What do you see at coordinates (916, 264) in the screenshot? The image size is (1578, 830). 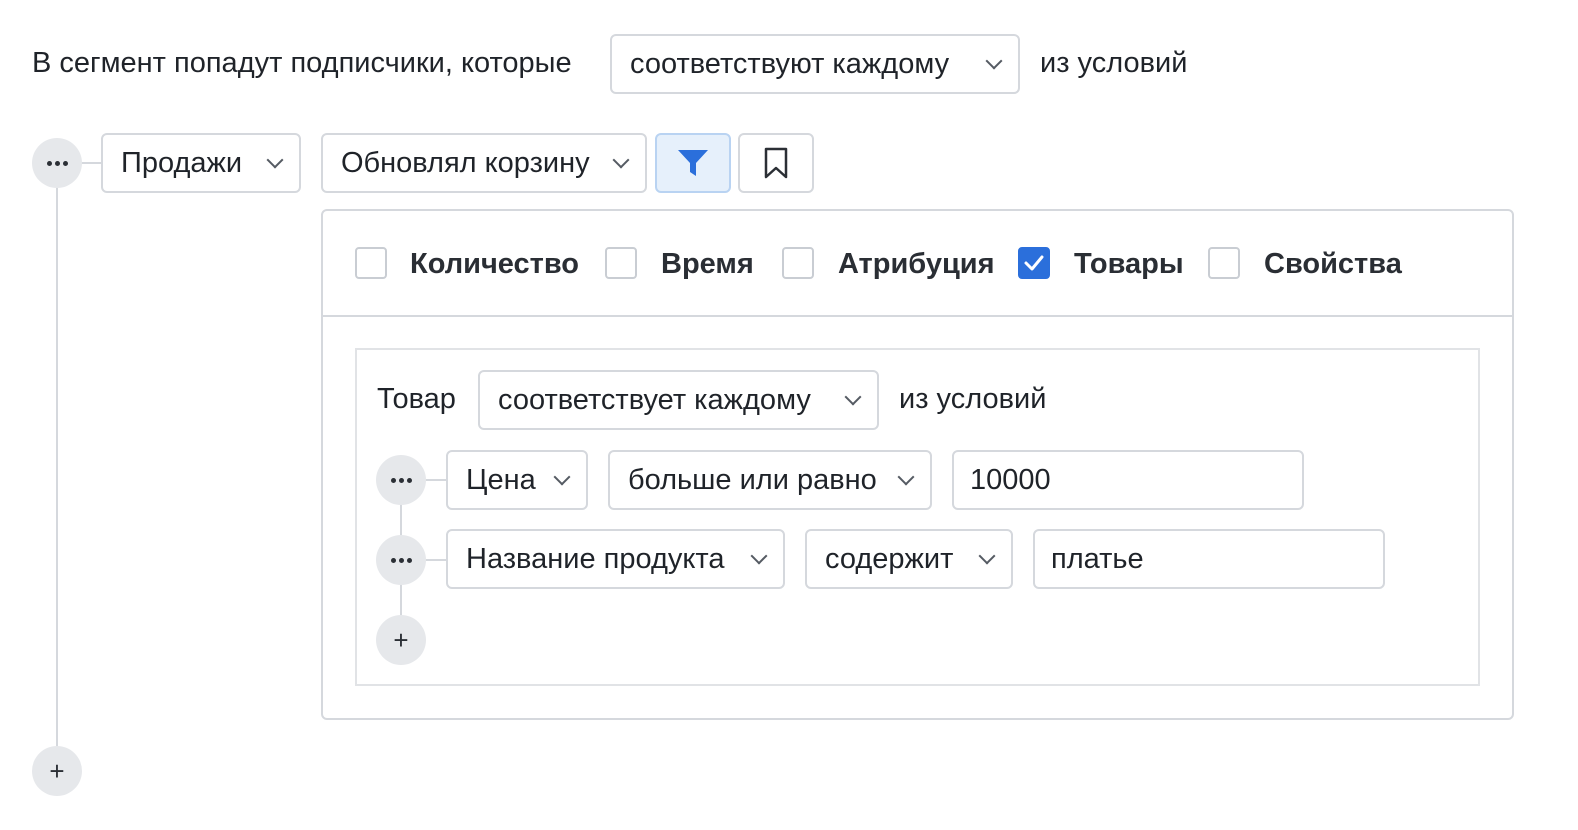 I see `checkbox-attribution-label: Атрибуция` at bounding box center [916, 264].